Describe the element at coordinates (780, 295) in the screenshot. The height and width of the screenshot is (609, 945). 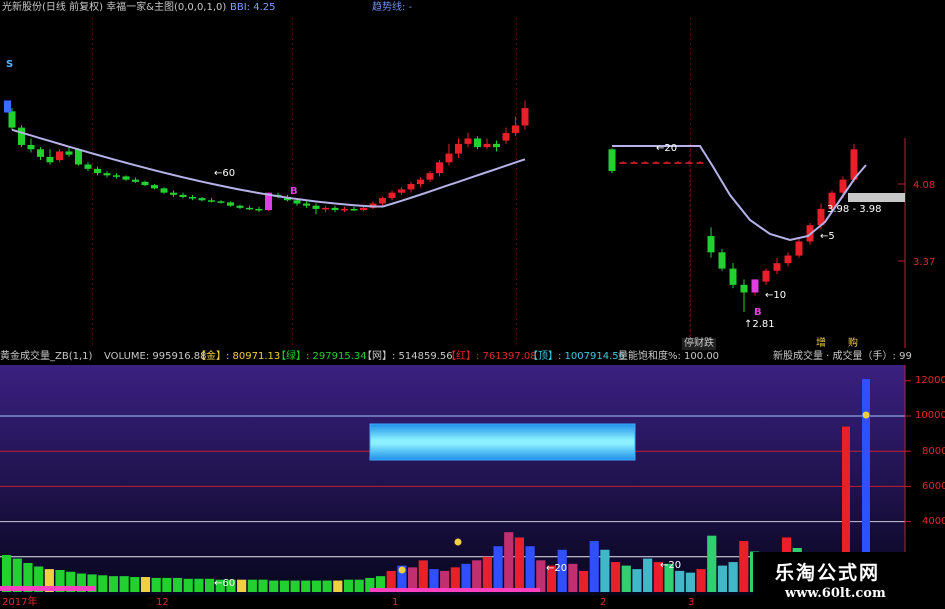
I see `annotation-10-value: 10` at that location.